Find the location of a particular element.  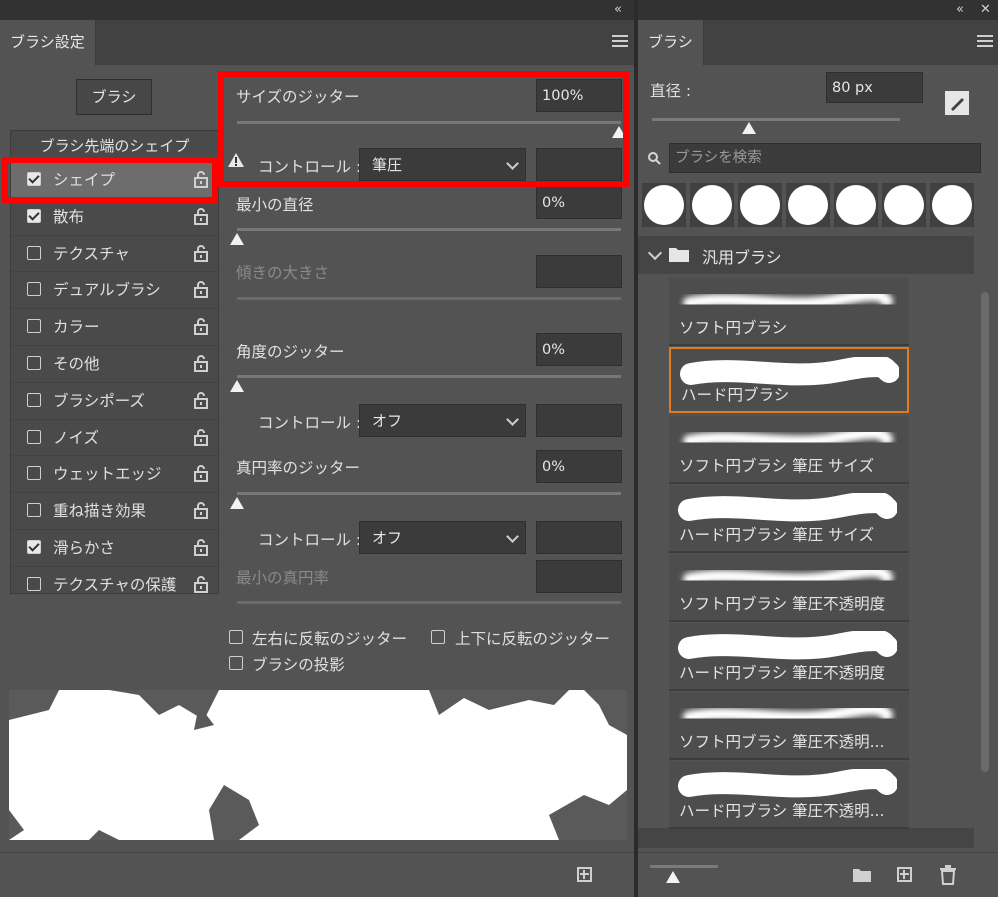

option-label: テクスチャの保護 is located at coordinates (115, 584).